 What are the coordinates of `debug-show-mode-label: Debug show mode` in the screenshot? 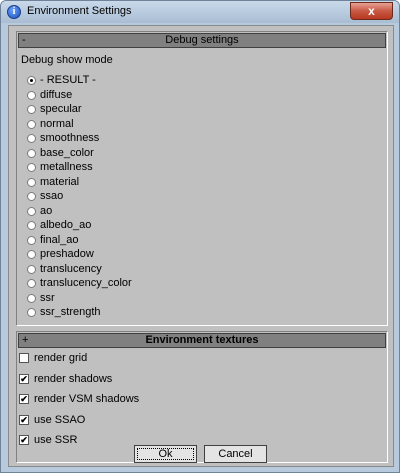 It's located at (67, 60).